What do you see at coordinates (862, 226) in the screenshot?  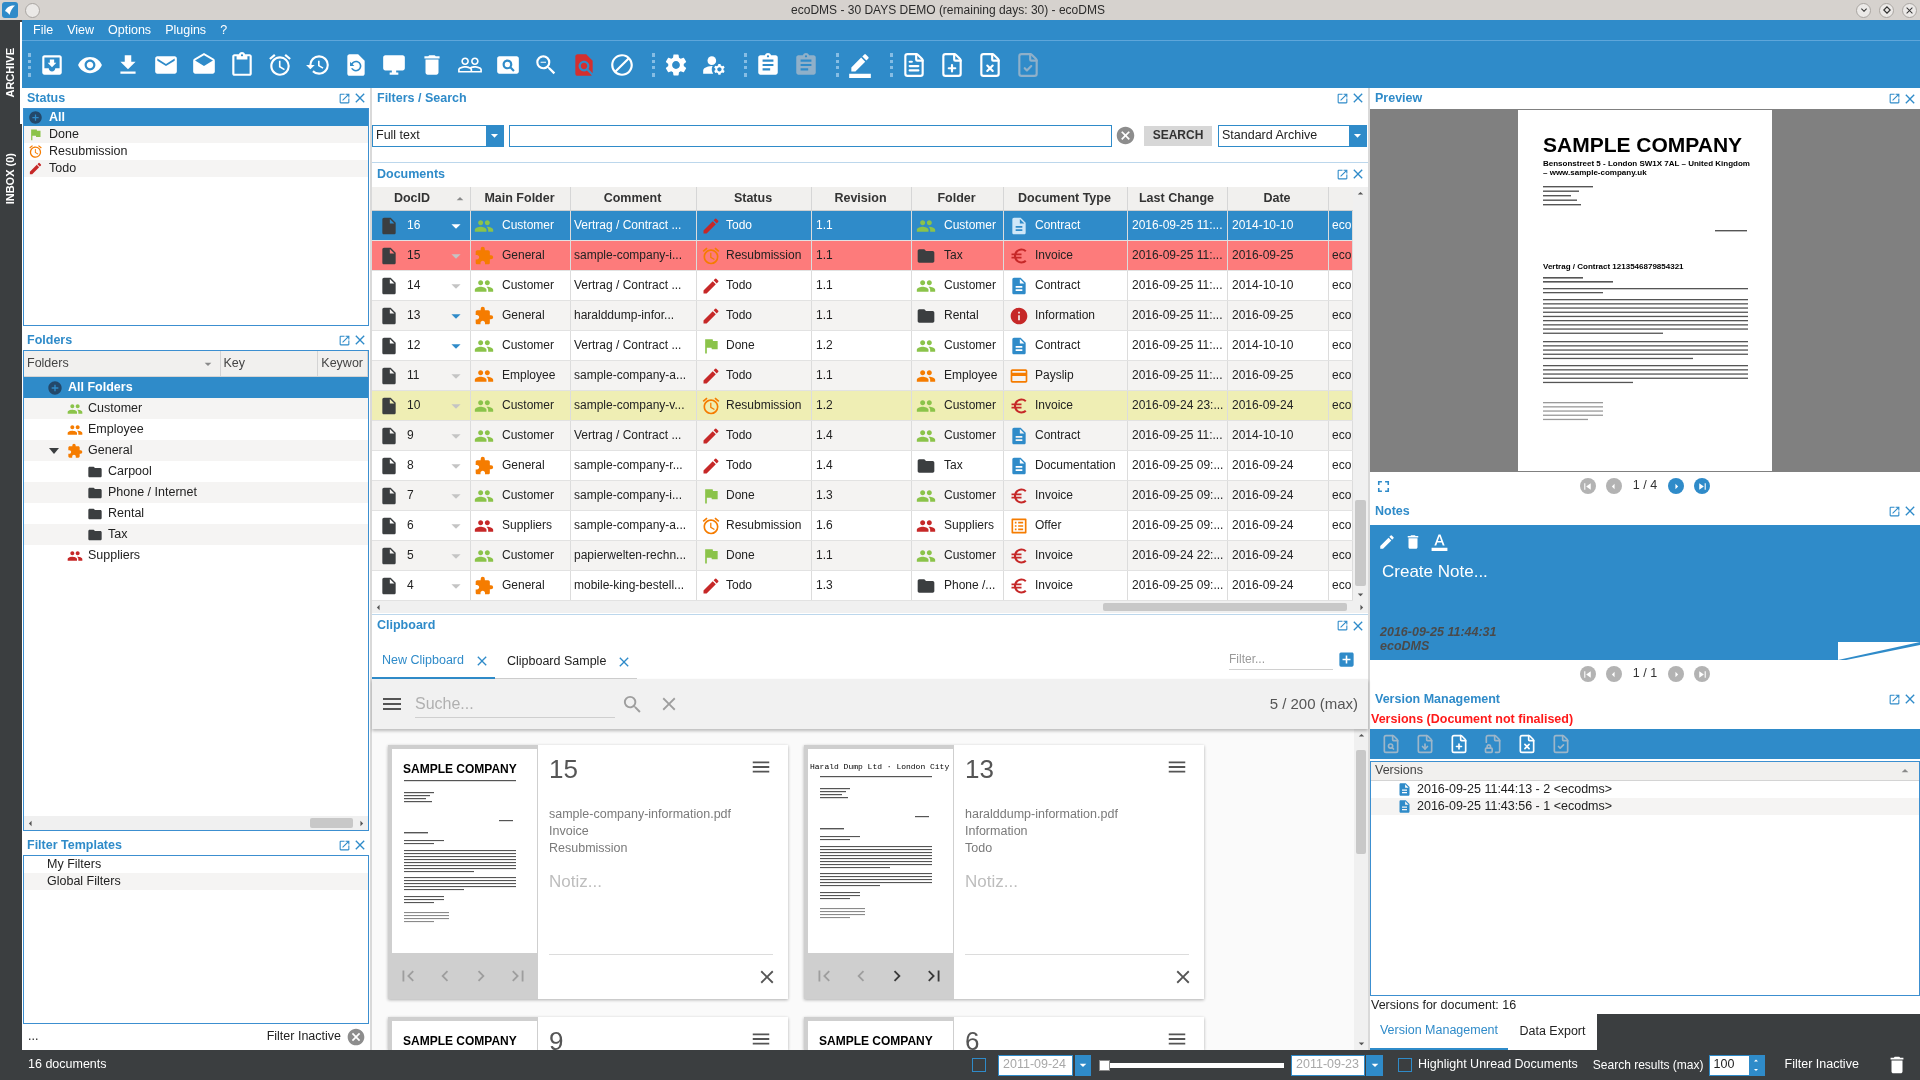 I see `table-row: 16 Customer Vertrag / Contract ... Todo 1.1 Customer Contract 2016-09-25 11:... 2014-10-10 eco` at bounding box center [862, 226].